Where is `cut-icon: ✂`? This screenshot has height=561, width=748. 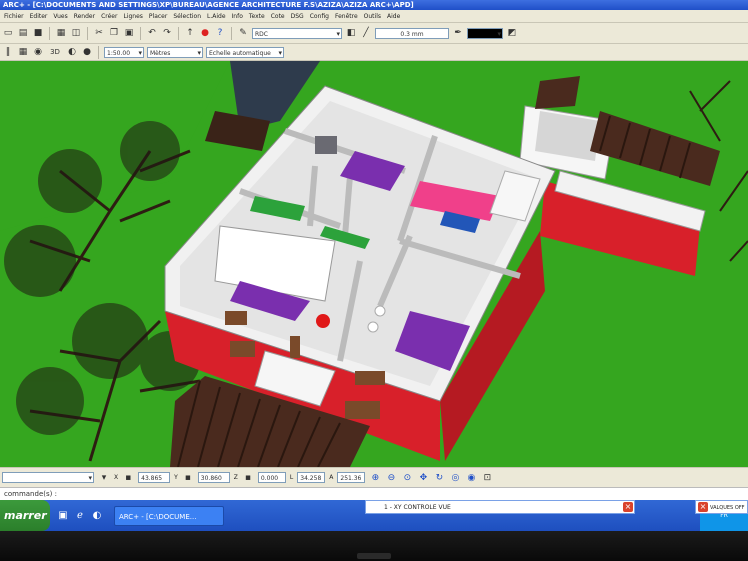 cut-icon: ✂ is located at coordinates (99, 33).